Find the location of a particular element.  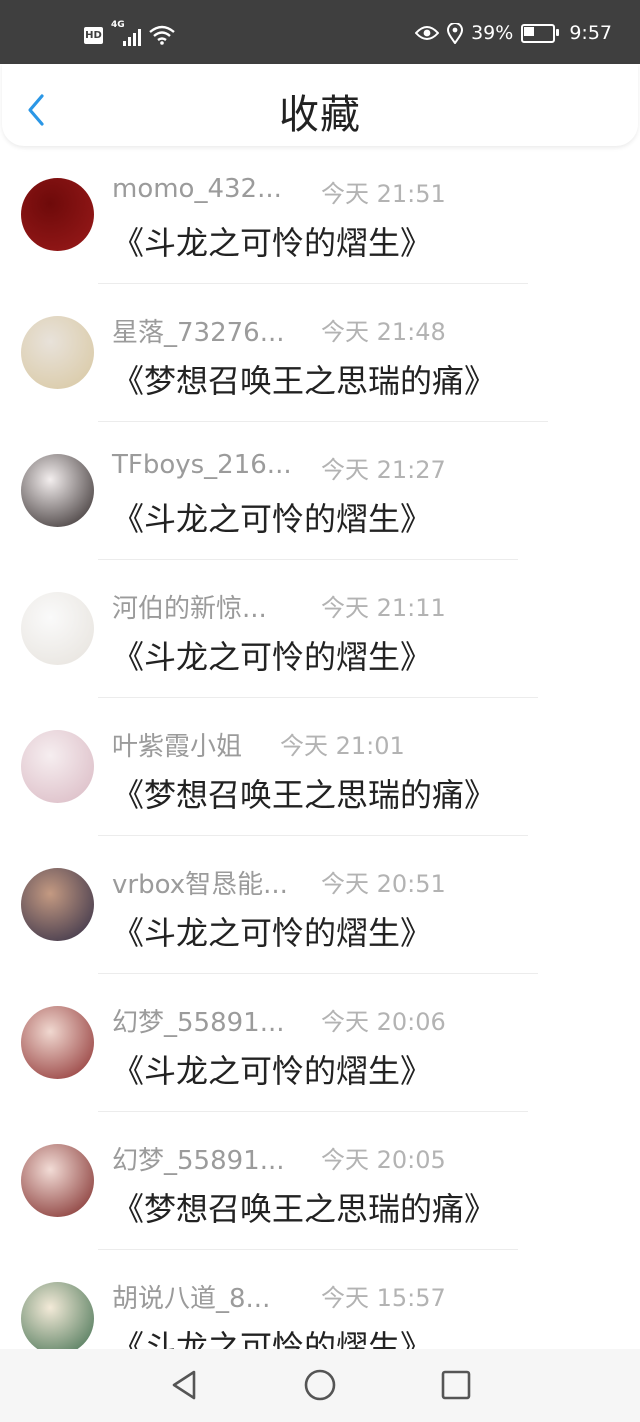

clock: 9:57 is located at coordinates (590, 33).